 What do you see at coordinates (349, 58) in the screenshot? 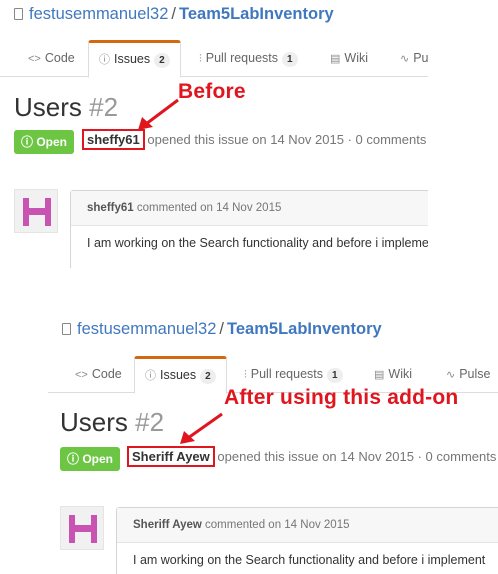
I see `tab-wiki: ▤ Wiki` at bounding box center [349, 58].